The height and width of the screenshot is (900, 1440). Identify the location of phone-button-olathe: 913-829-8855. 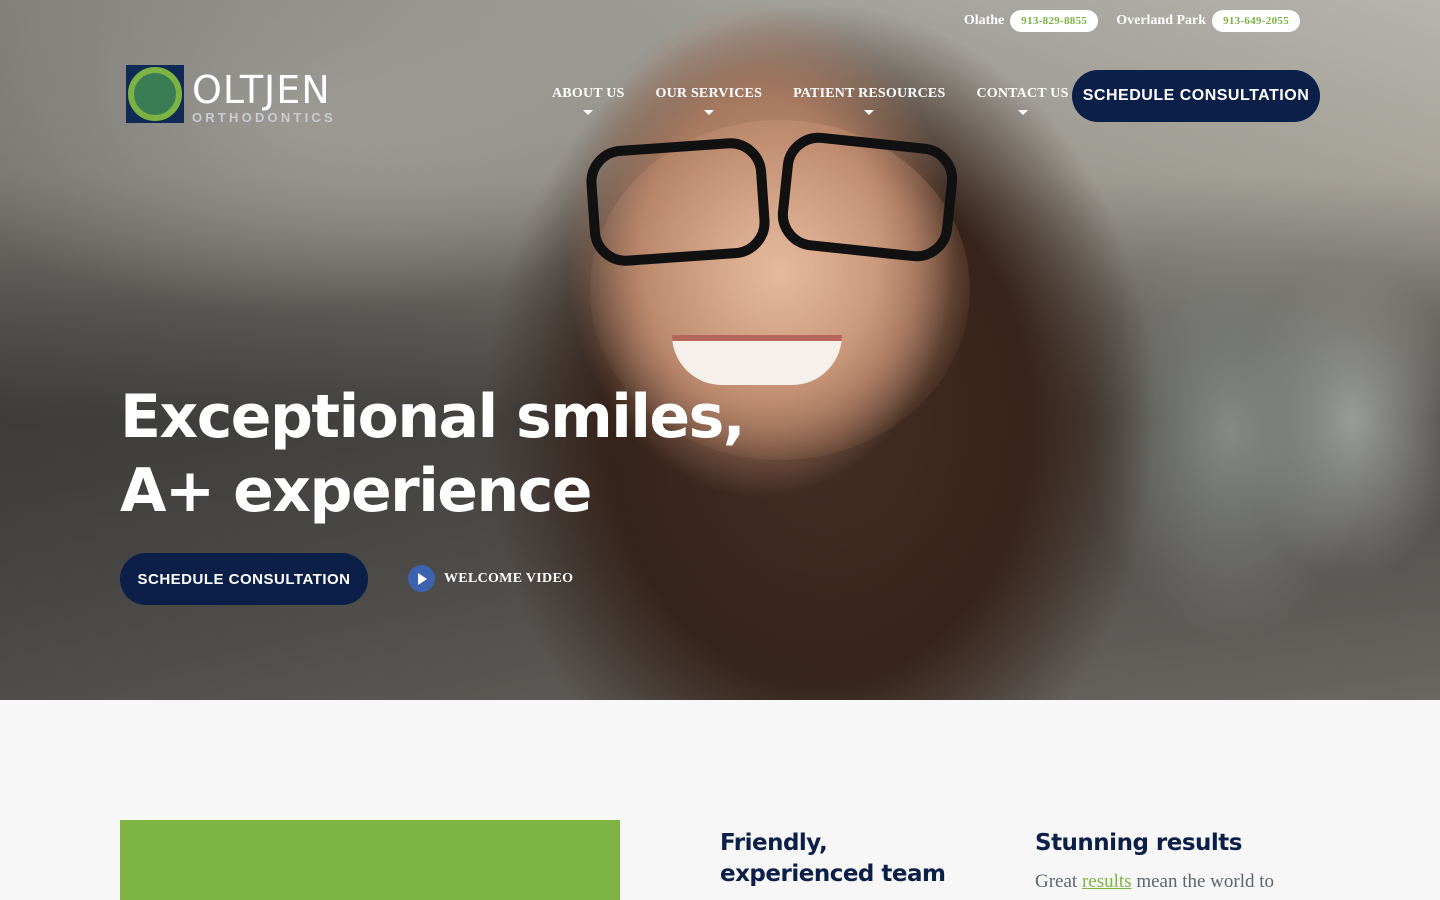
(1054, 21).